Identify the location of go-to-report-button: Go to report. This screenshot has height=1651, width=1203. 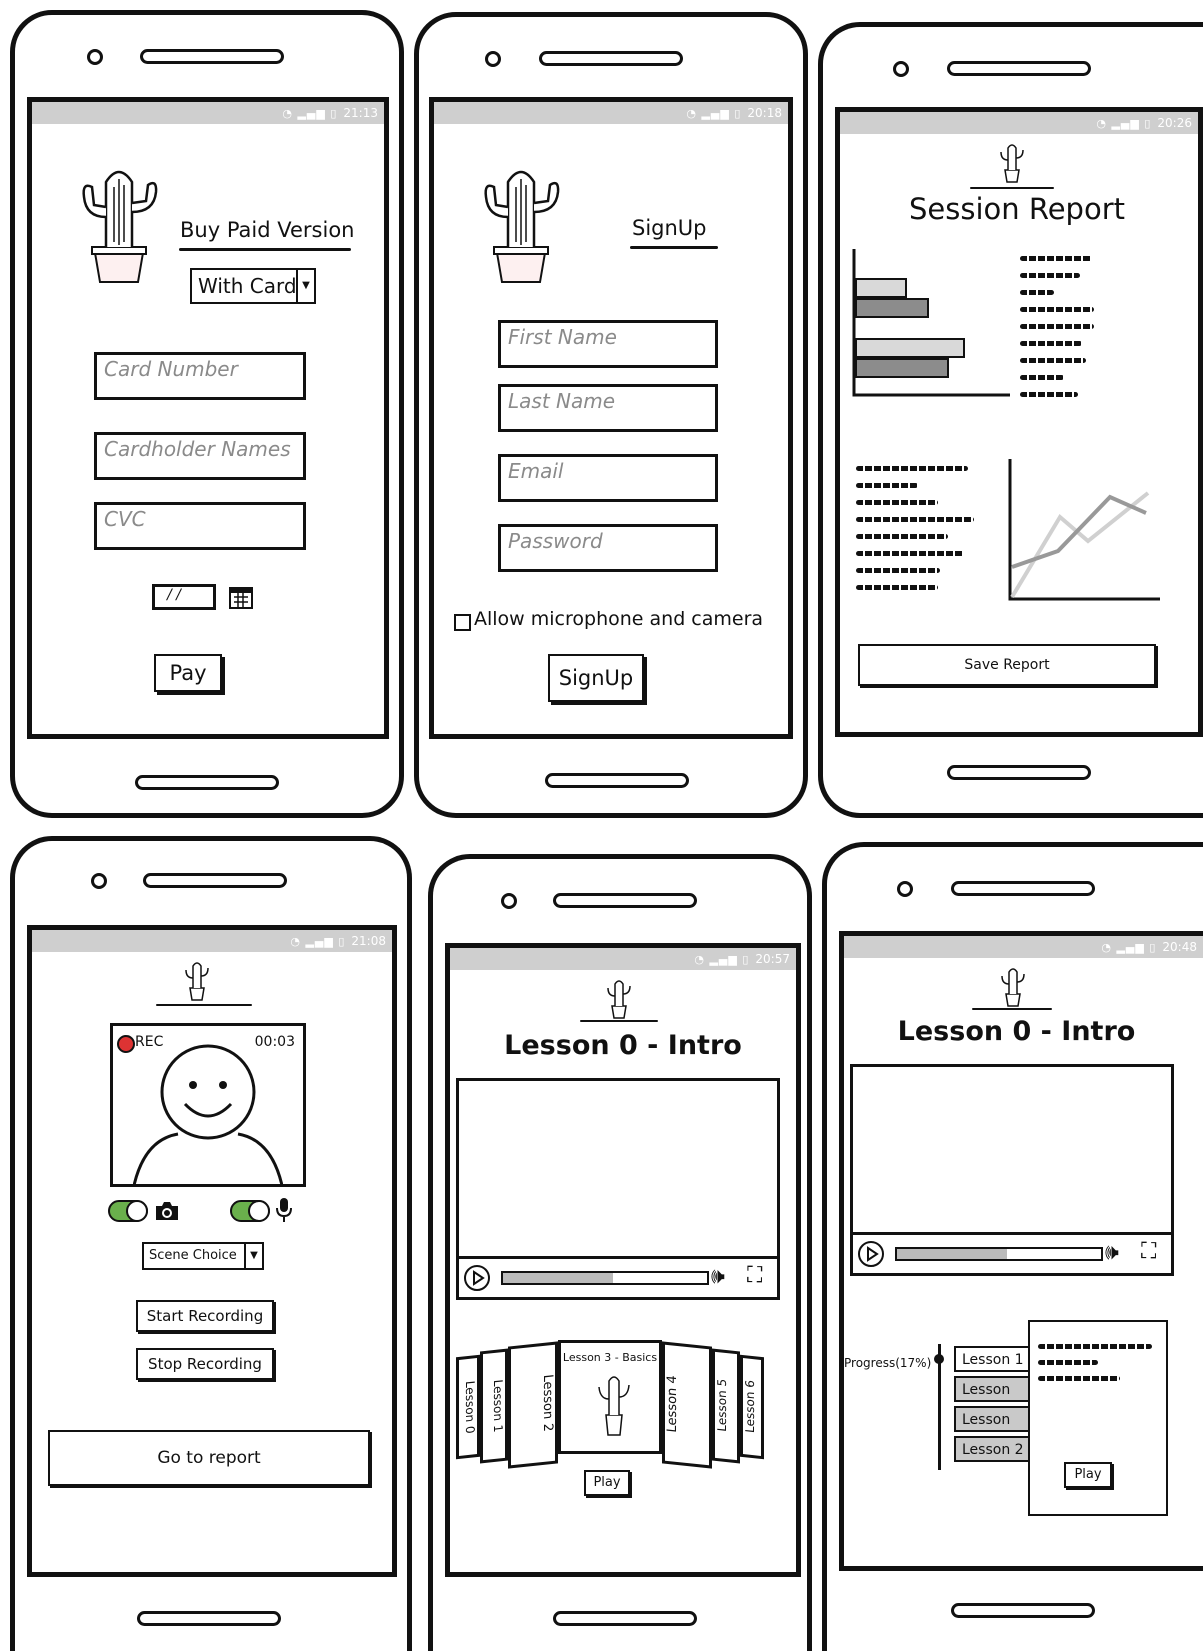
(209, 1458).